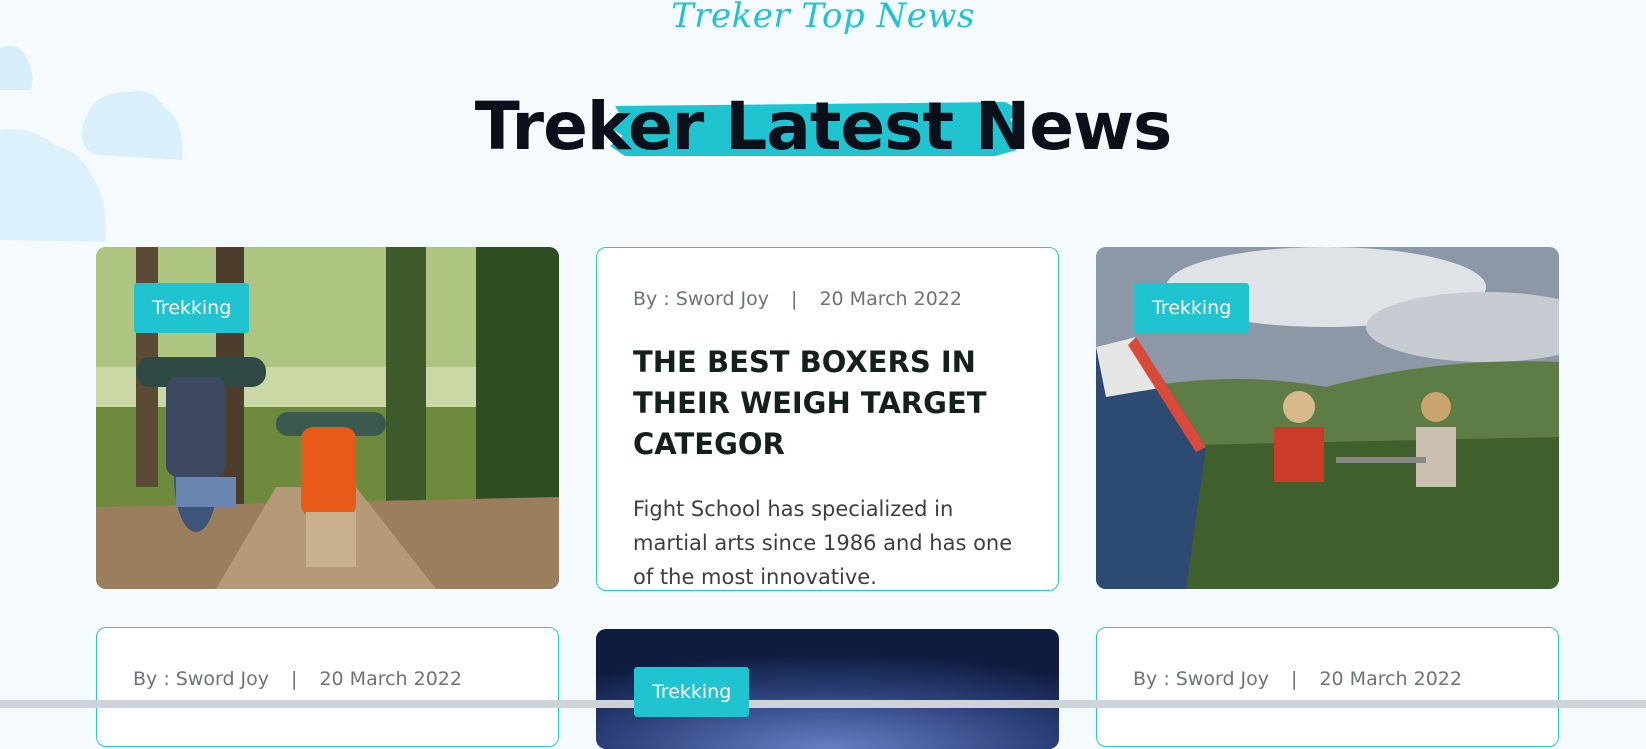 This screenshot has width=1646, height=749. What do you see at coordinates (823, 126) in the screenshot?
I see `section-title: Treker Latest News` at bounding box center [823, 126].